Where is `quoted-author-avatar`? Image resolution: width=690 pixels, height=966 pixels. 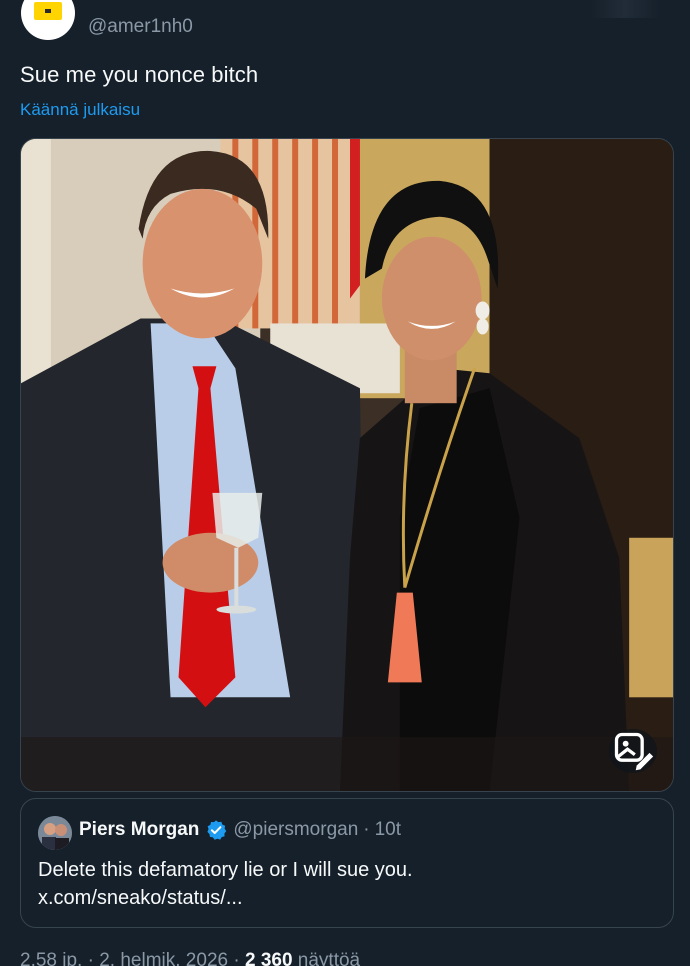
quoted-author-avatar is located at coordinates (55, 833).